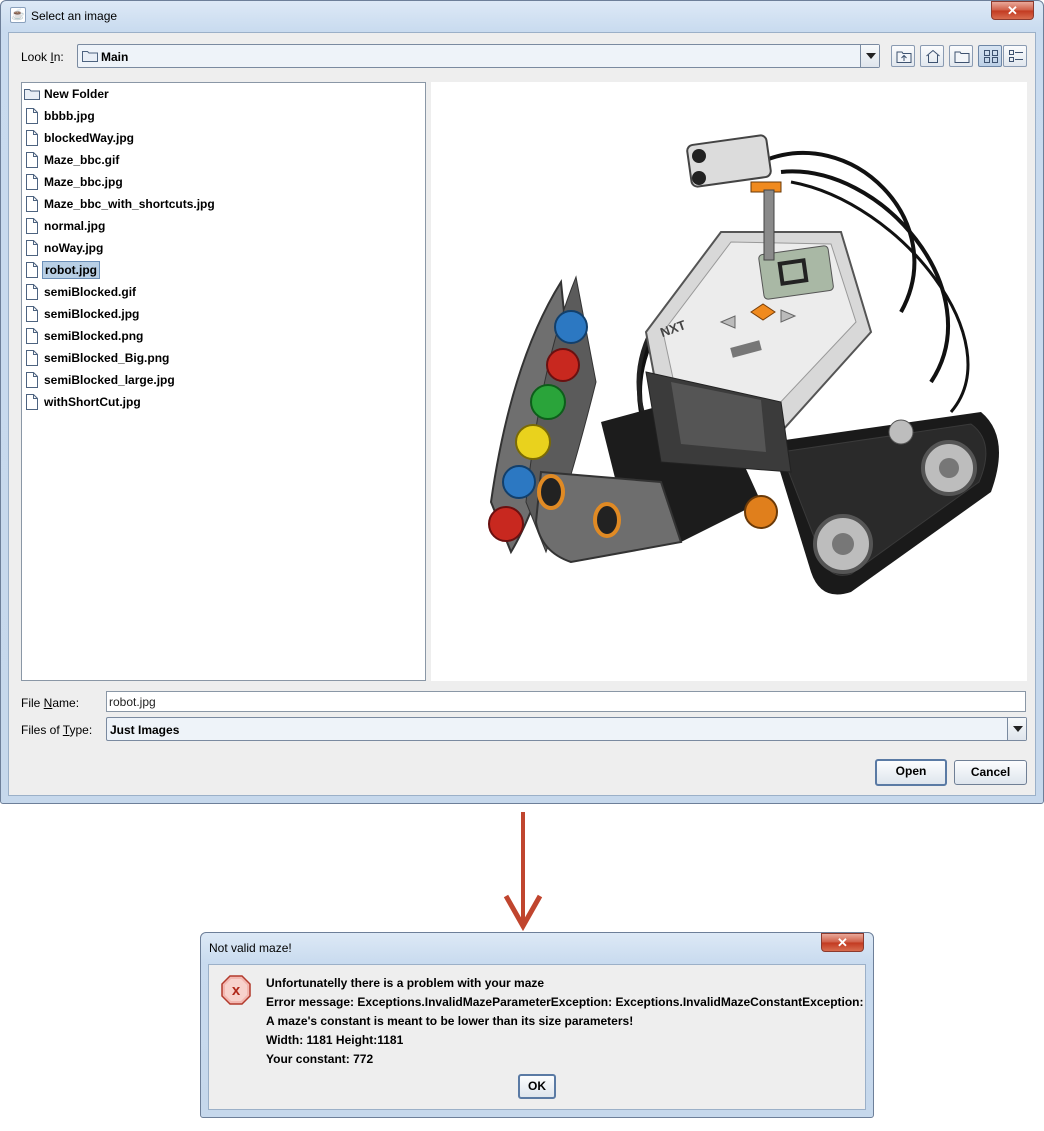 The image size is (1044, 1131). What do you see at coordinates (173, 248) in the screenshot?
I see `file-list-item: noWay.jpg` at bounding box center [173, 248].